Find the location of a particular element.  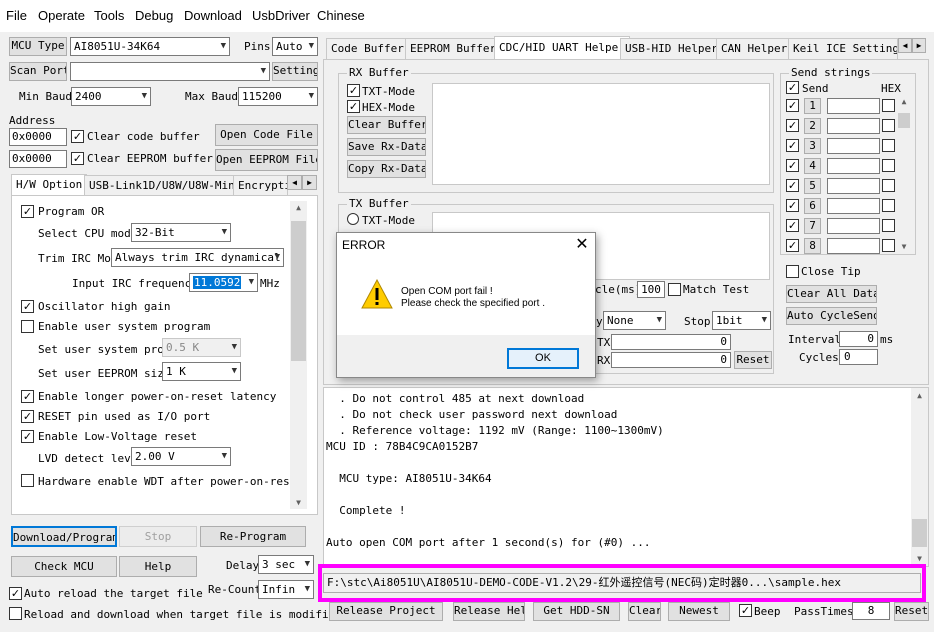

mcu-type-button: MCU Type is located at coordinates (38, 46).